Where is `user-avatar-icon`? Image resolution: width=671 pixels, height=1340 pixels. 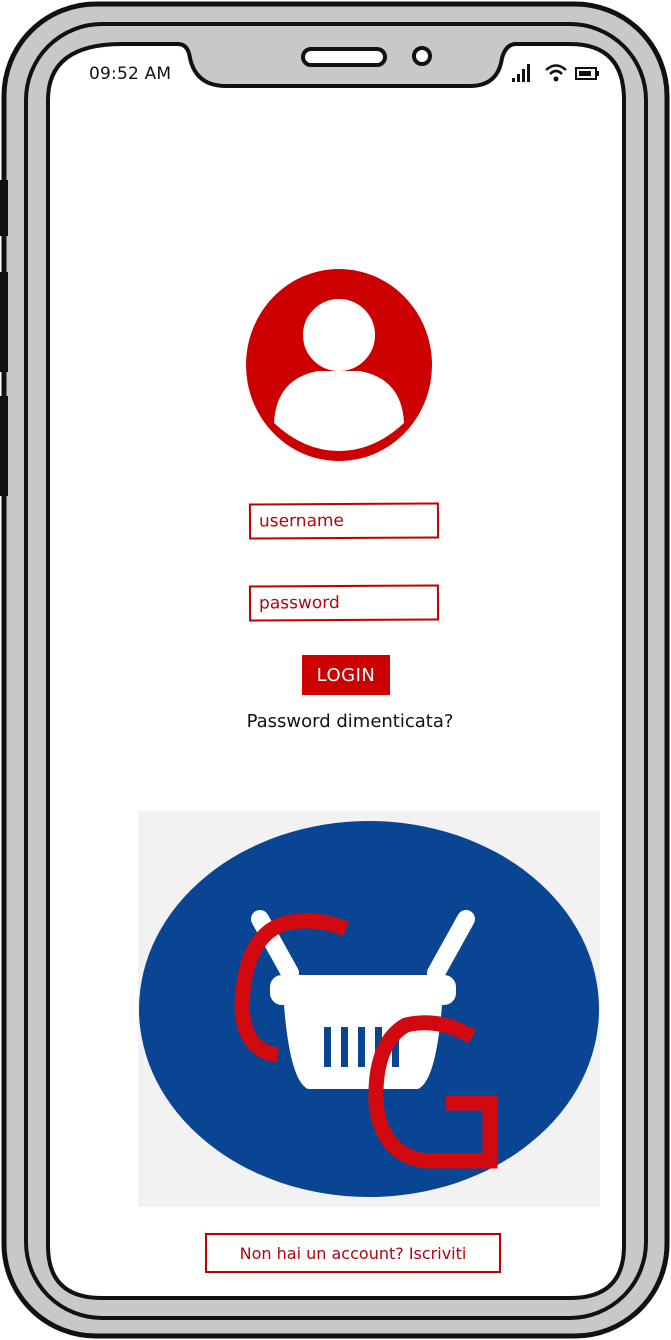
user-avatar-icon is located at coordinates (339, 365).